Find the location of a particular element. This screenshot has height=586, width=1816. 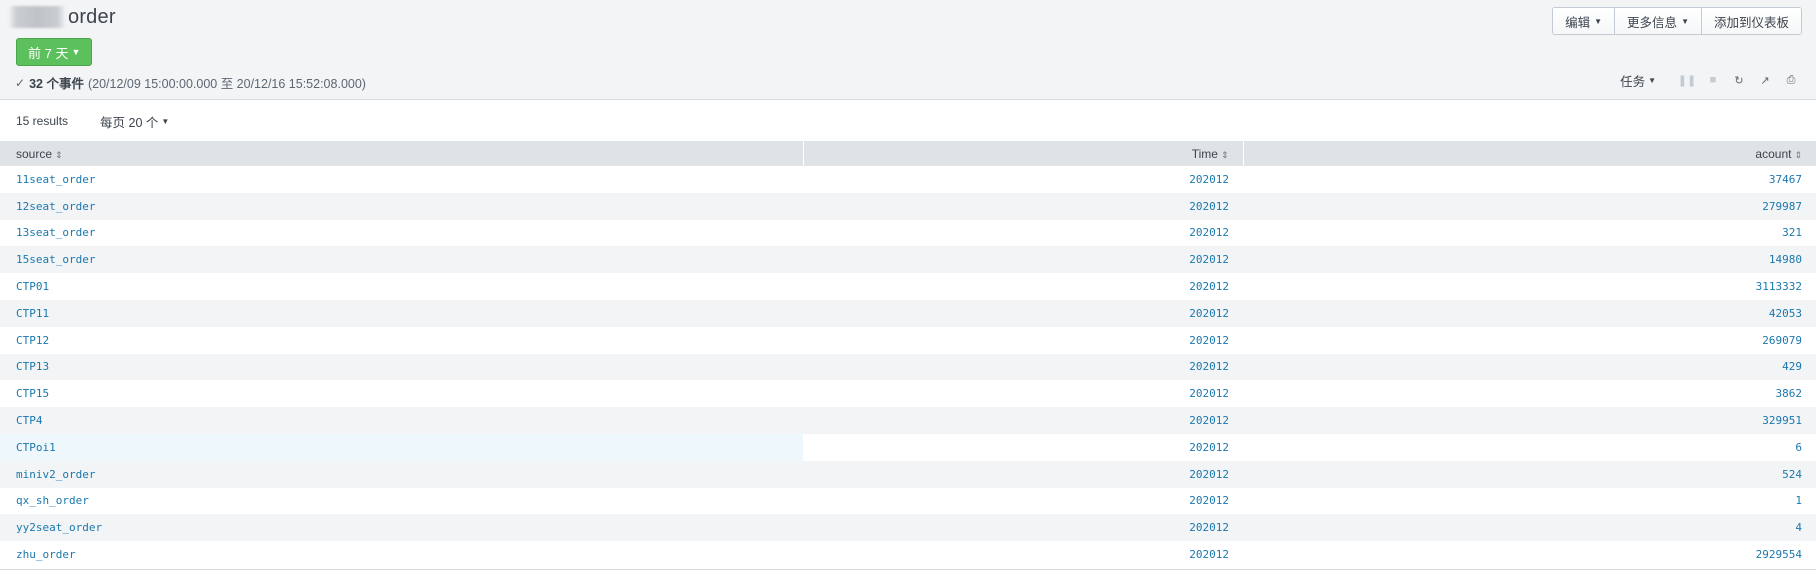

event-count: 32 个事件 is located at coordinates (56, 84).